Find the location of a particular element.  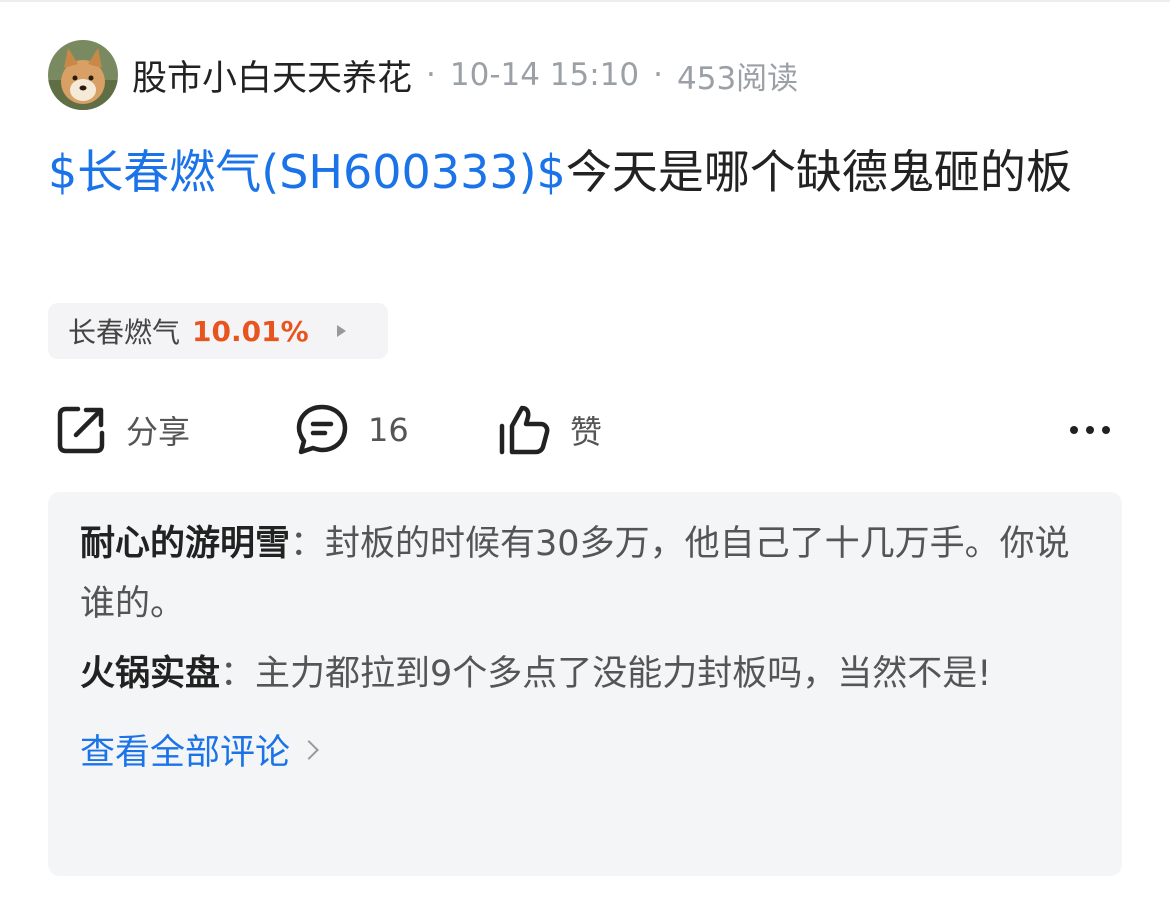

comment-text: 主力都拉到9个多点了没能力封板吗，当然不是! is located at coordinates (623, 674).